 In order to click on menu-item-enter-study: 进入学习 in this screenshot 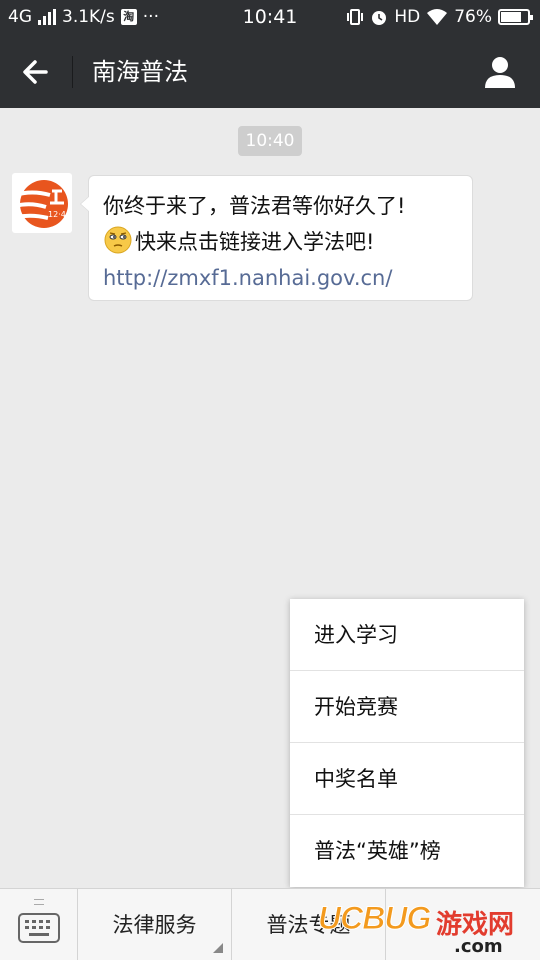, I will do `click(407, 635)`.